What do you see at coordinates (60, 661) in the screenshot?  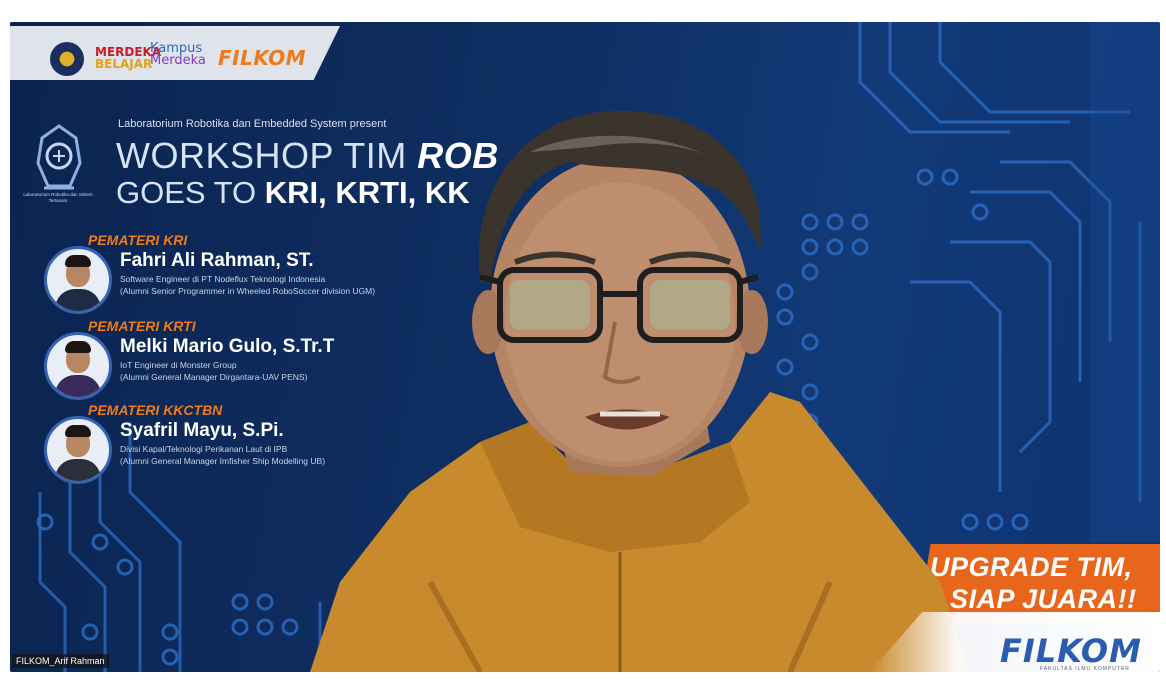 I see `participant-name-tag: FILKOM_Arif Rahman` at bounding box center [60, 661].